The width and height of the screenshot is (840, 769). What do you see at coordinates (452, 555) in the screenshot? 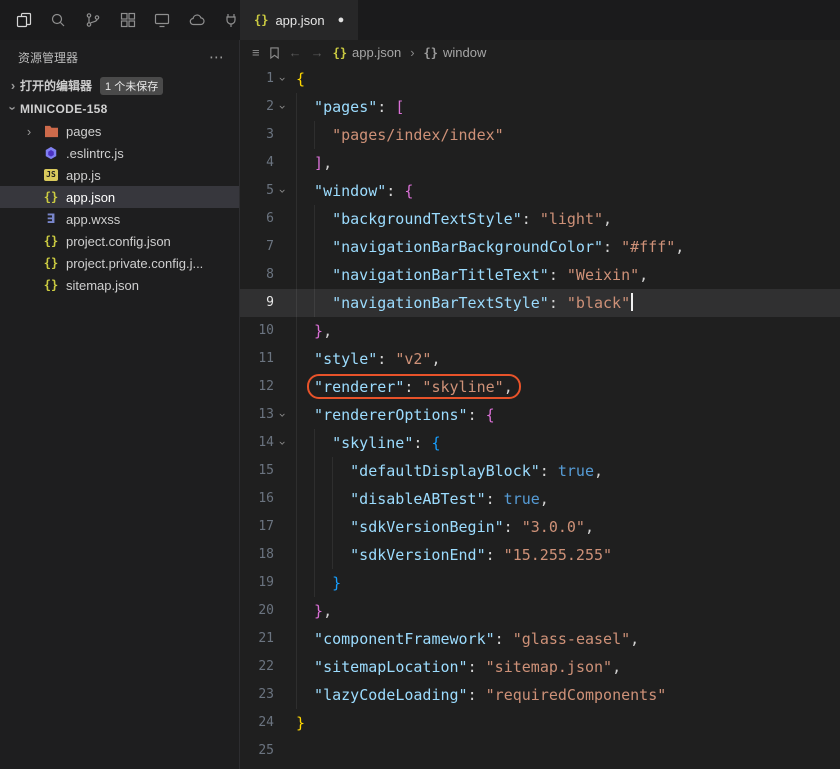
I see `code-text: "sdkVersionEnd": "15.255.255"` at bounding box center [452, 555].